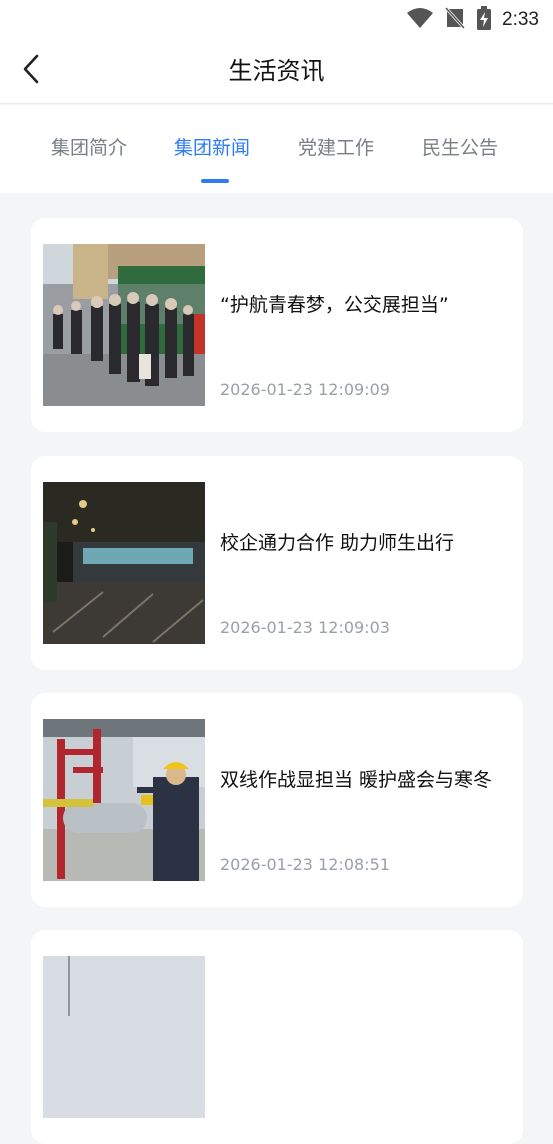 This screenshot has width=553, height=1144. What do you see at coordinates (305, 389) in the screenshot?
I see `news-date: 2026-01-23 12:09:09` at bounding box center [305, 389].